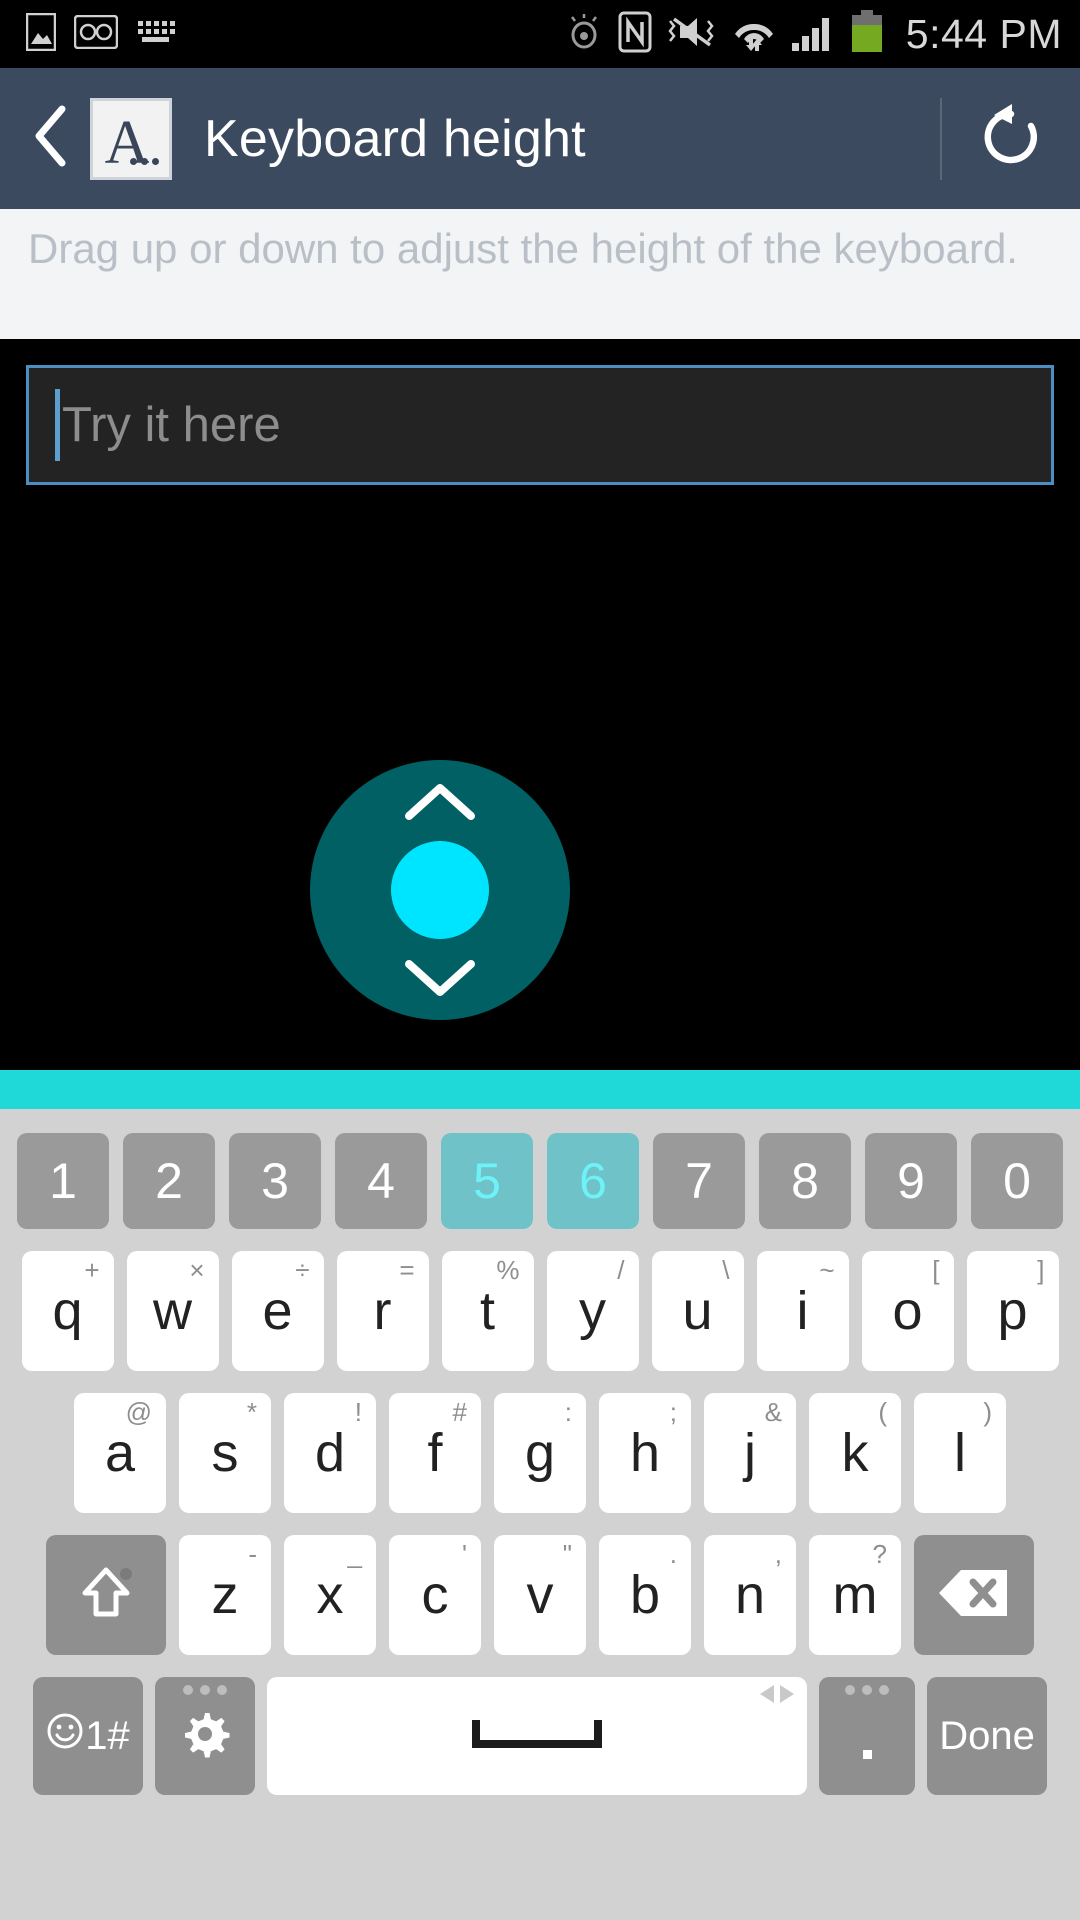 The height and width of the screenshot is (1920, 1080). I want to click on symbol-key: 1#, so click(88, 1736).